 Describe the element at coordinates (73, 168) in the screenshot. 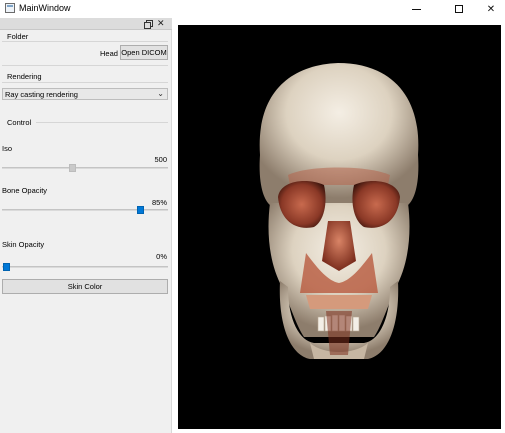

I see `iso-slider-handle` at that location.